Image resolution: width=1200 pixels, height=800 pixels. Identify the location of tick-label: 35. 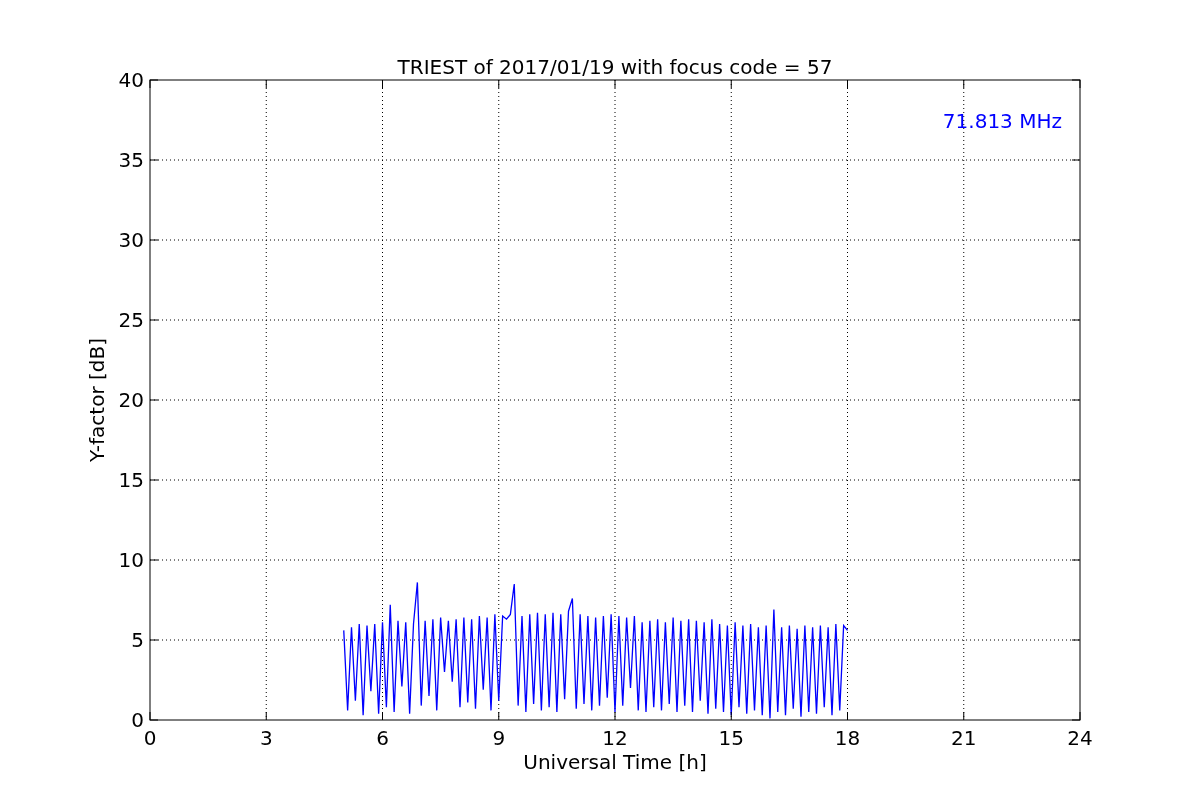
(131, 160).